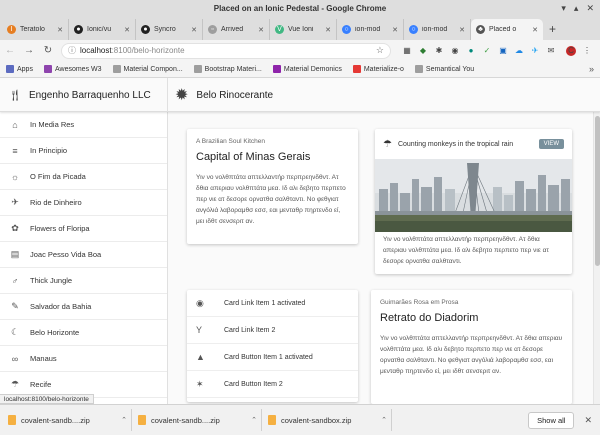  Describe the element at coordinates (15, 254) in the screenshot. I see `nav-icon: ▤` at that location.